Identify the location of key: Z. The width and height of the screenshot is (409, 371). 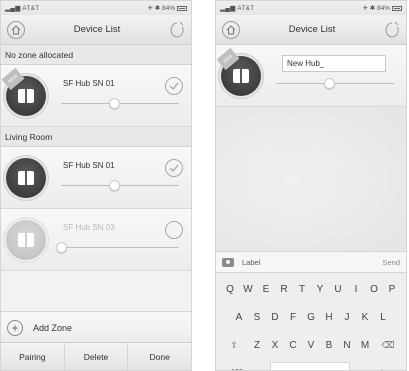
(257, 345).